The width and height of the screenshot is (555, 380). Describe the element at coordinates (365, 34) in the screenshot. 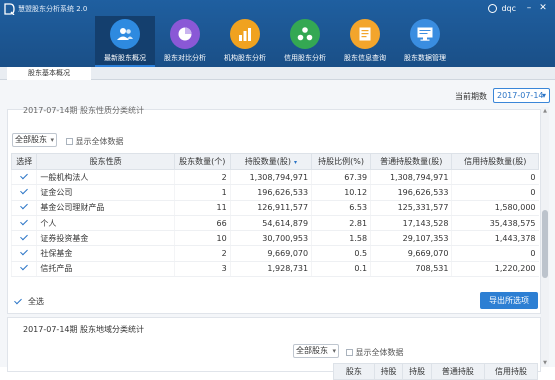

I see `document-icon` at that location.